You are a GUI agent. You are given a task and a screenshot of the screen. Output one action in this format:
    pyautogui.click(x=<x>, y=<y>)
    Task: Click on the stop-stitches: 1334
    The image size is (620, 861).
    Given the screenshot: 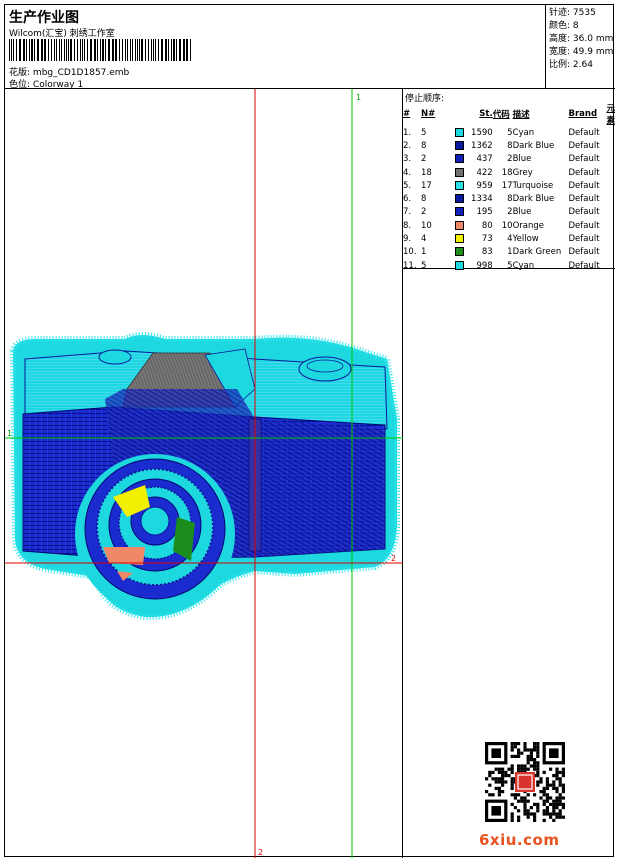 What is the action you would take?
    pyautogui.click(x=482, y=199)
    